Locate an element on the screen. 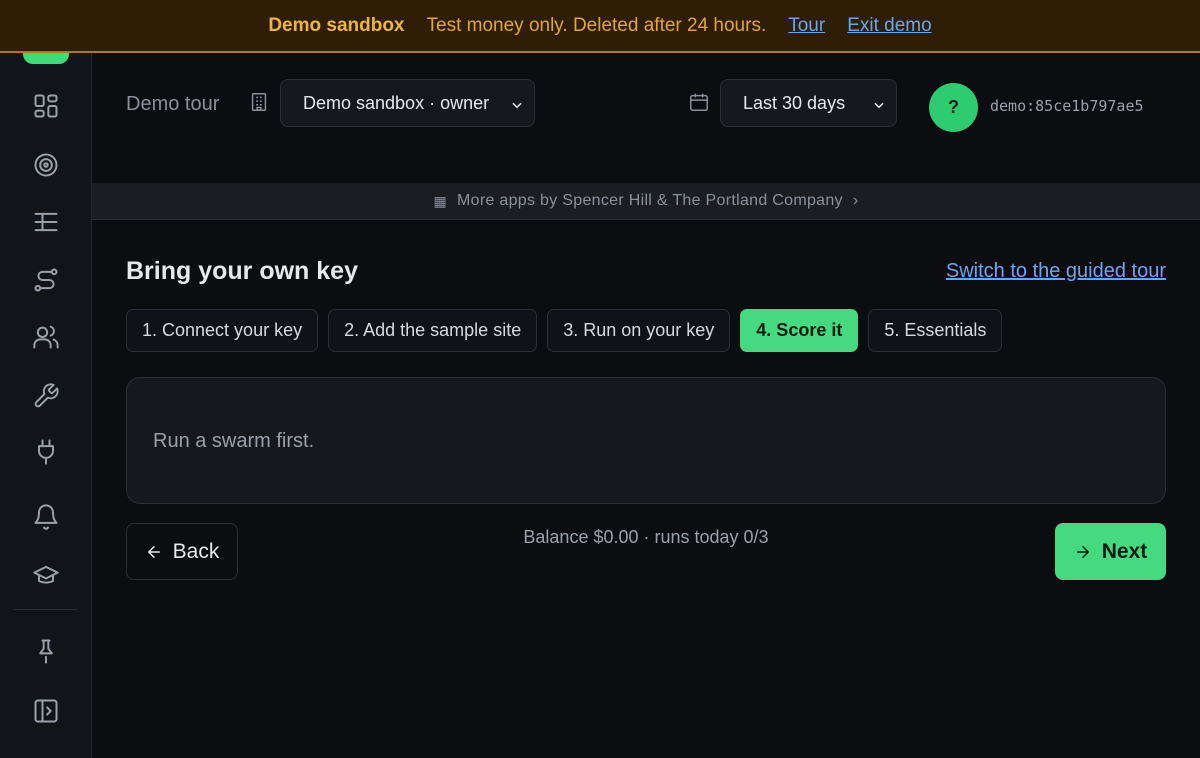  users-icon is located at coordinates (46, 337).